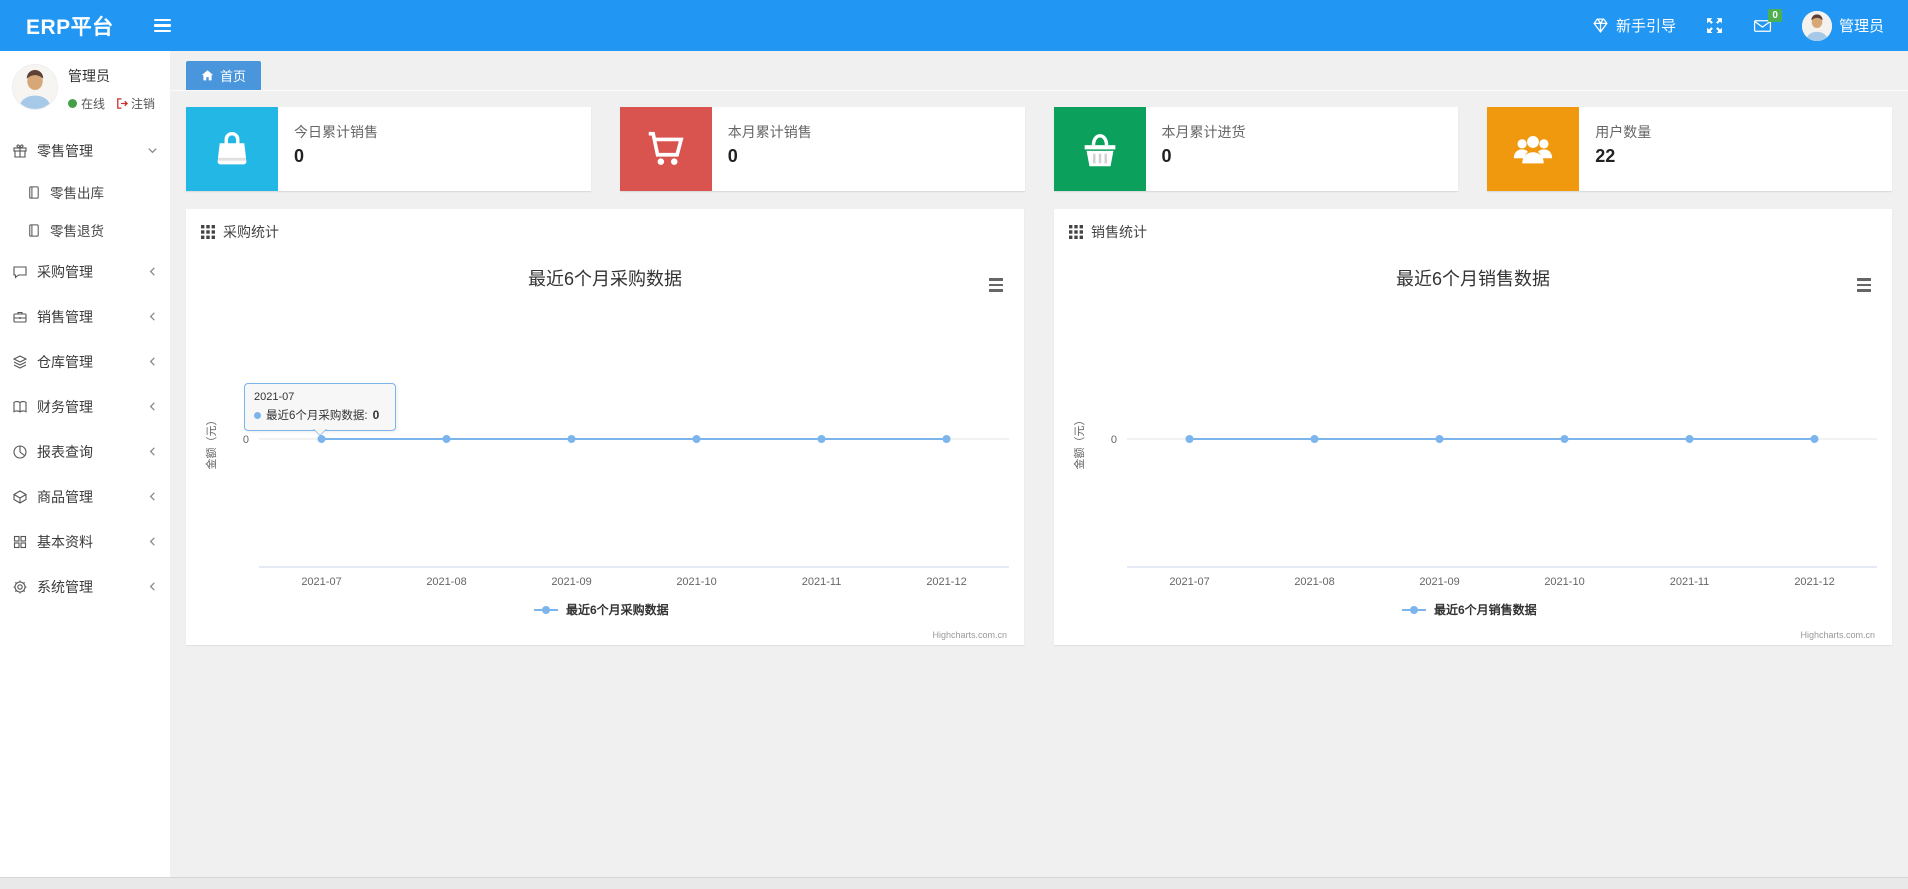  I want to click on guide-button: 新手引导, so click(1634, 25).